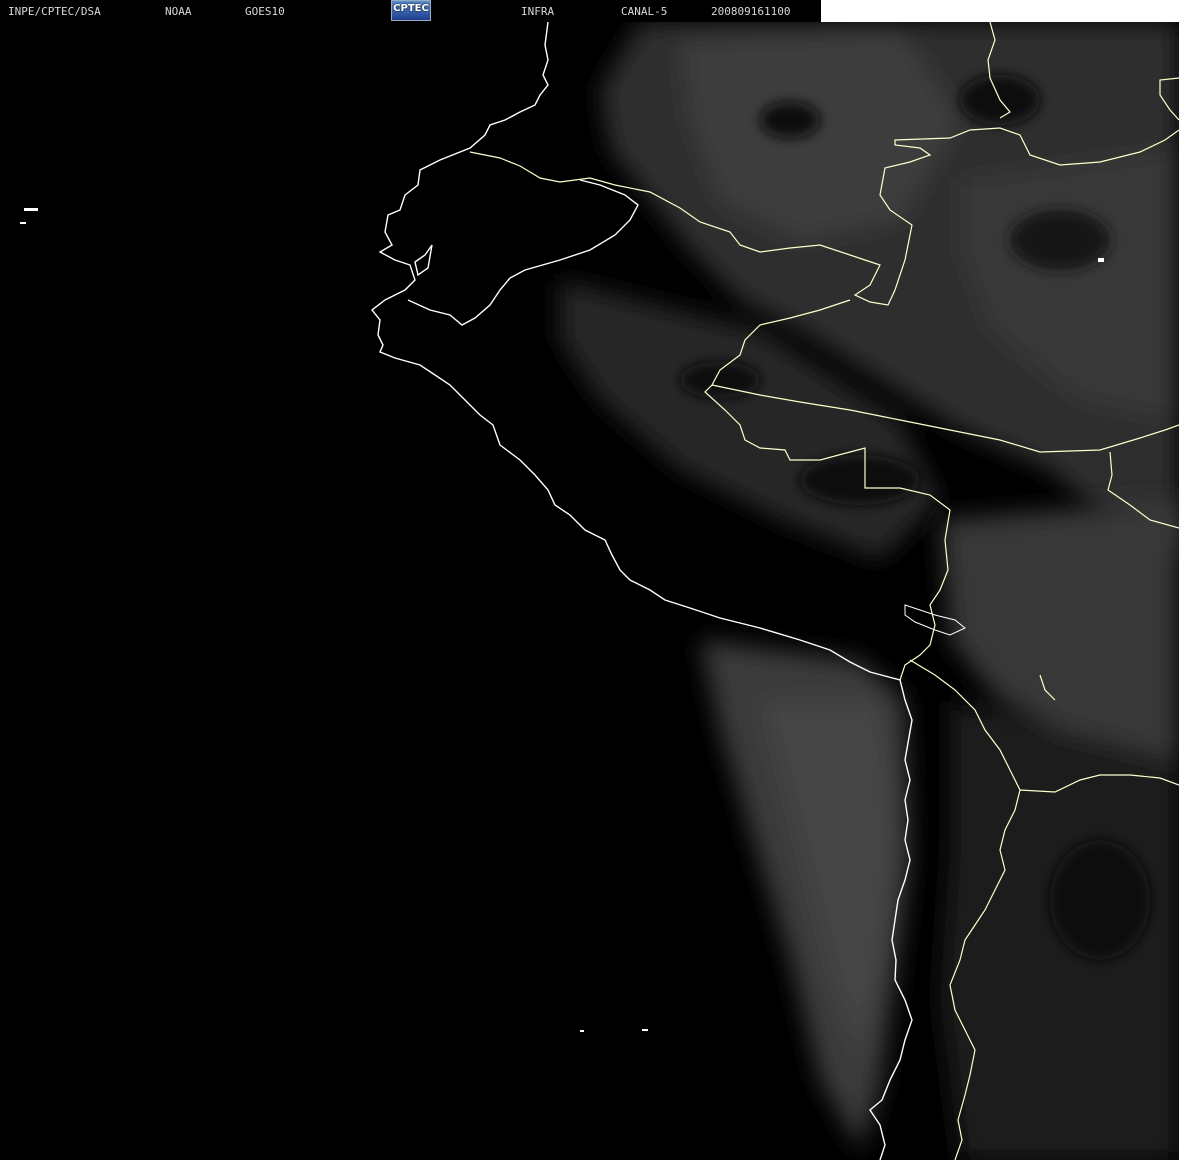 Image resolution: width=1179 pixels, height=1160 pixels. What do you see at coordinates (1000, 11) in the screenshot?
I see `header-blank-area` at bounding box center [1000, 11].